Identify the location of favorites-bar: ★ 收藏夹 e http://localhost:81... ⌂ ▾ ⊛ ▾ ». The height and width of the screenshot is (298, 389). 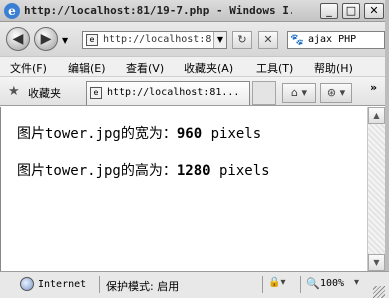
(194, 91).